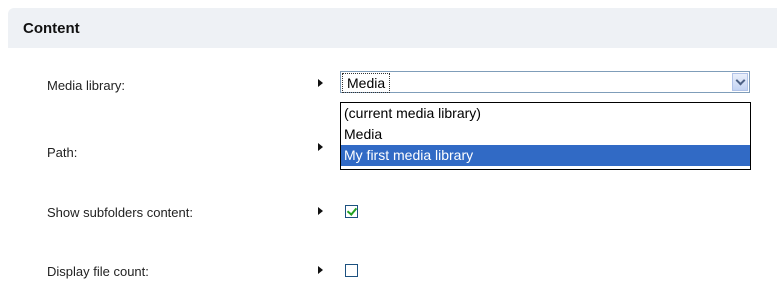  What do you see at coordinates (62, 152) in the screenshot?
I see `path-label: Path:` at bounding box center [62, 152].